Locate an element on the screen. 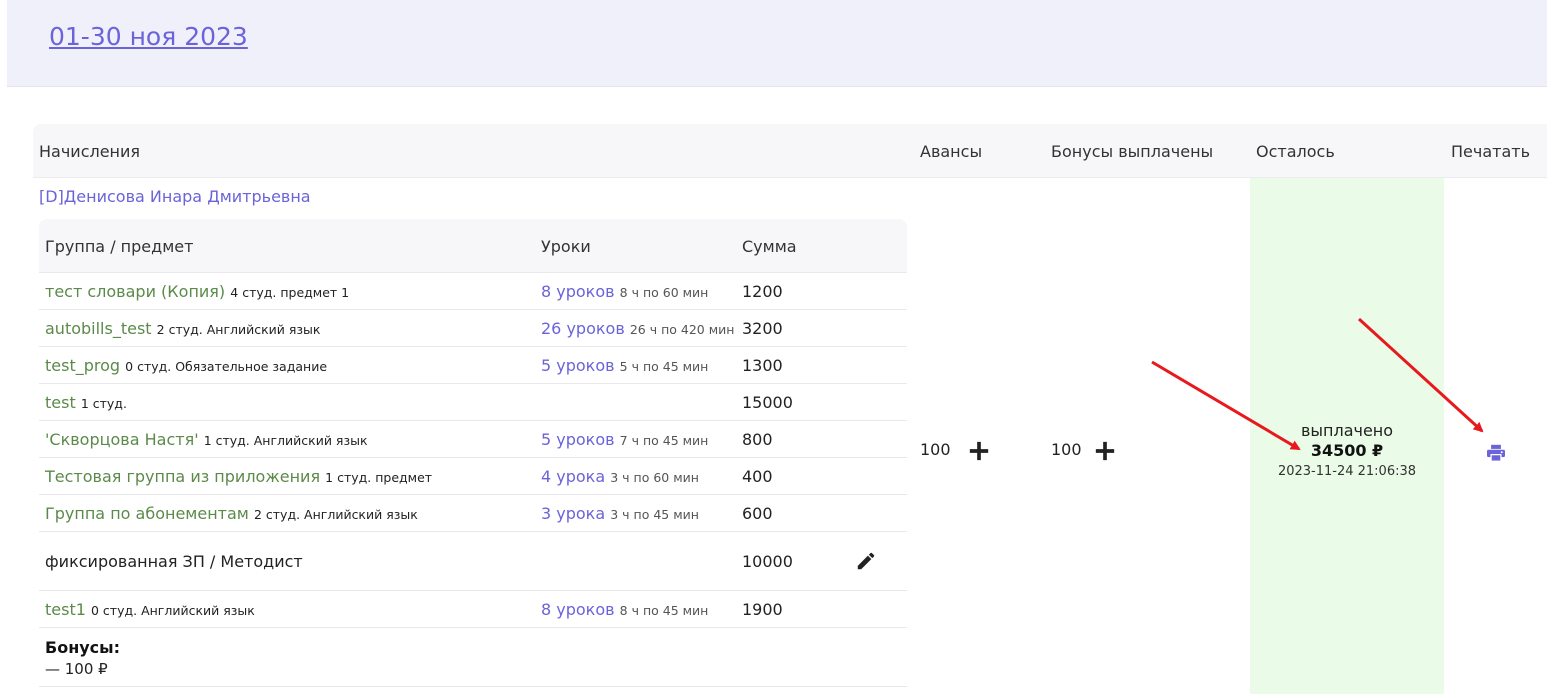  group-link: test 1 студ. is located at coordinates (86, 402).